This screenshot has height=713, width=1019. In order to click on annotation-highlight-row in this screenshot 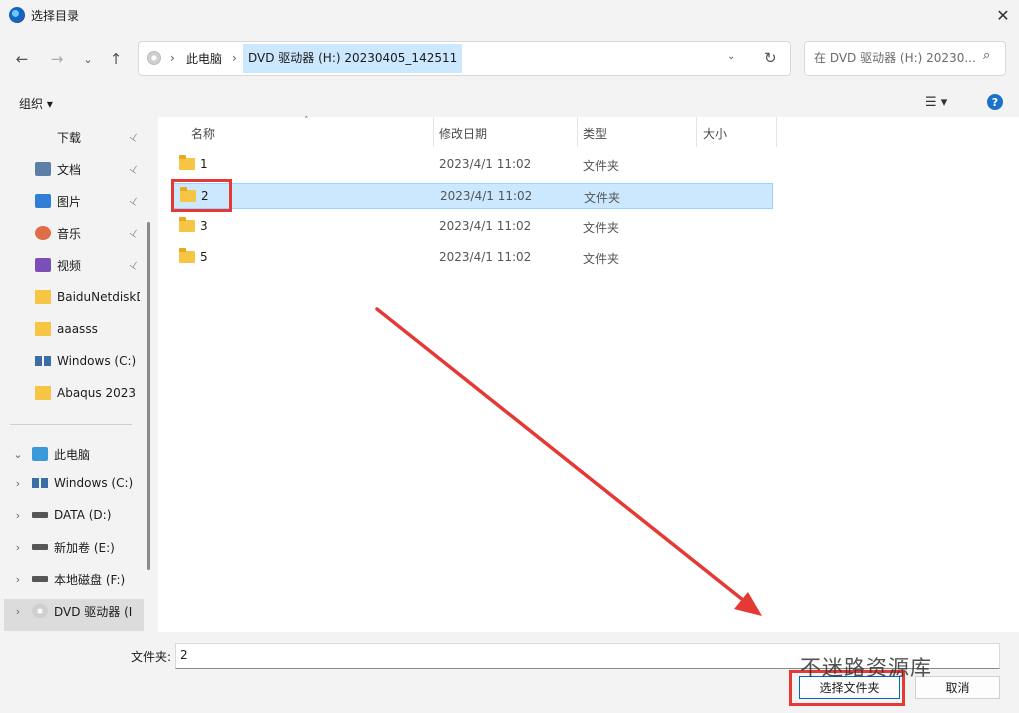, I will do `click(201, 195)`.